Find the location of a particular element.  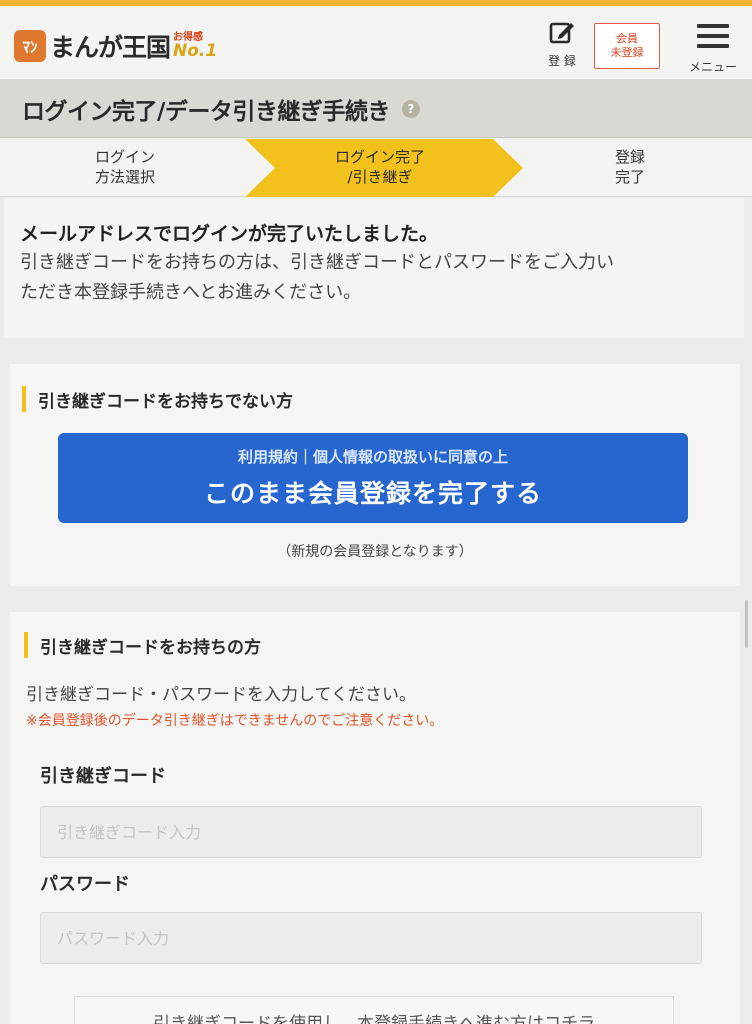

hamburger-icon is located at coordinates (713, 36).